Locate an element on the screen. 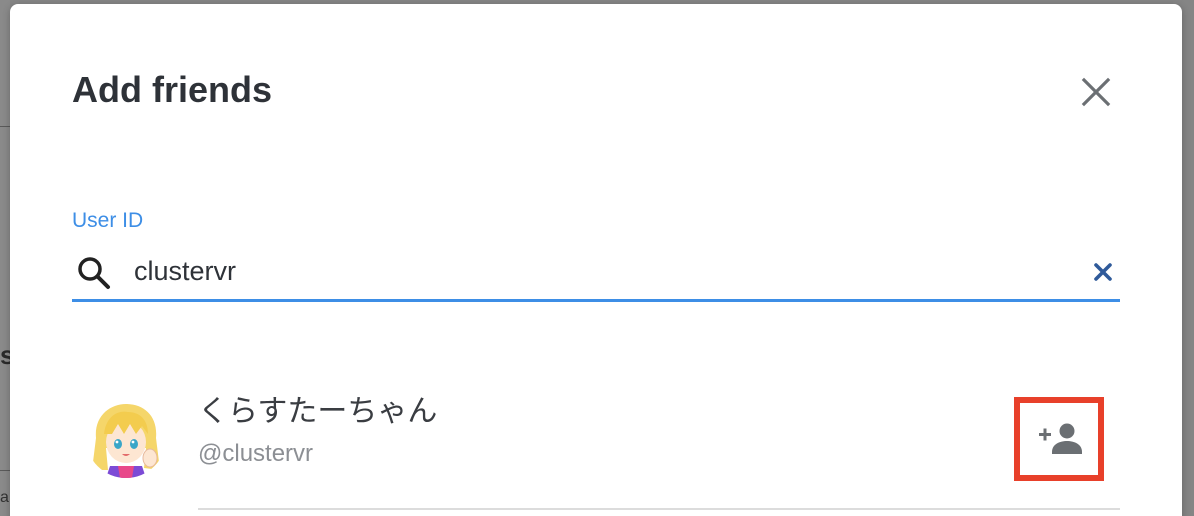  background-text-fragment: a is located at coordinates (4, 497).